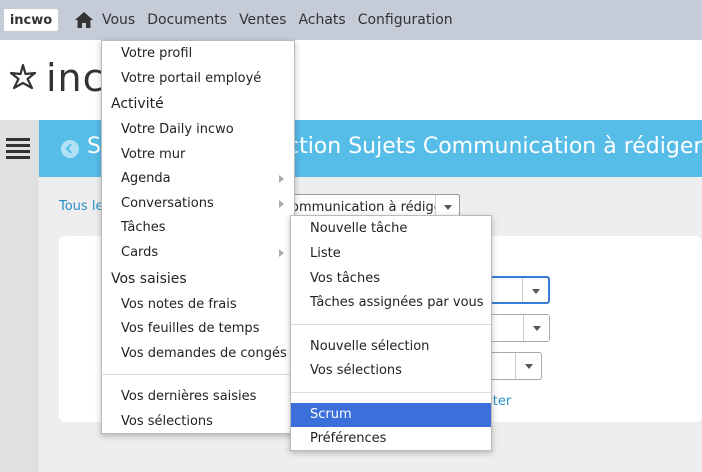 This screenshot has height=472, width=702. What do you see at coordinates (198, 422) in the screenshot?
I see `menu-item-vos-selections: Vos sélections` at bounding box center [198, 422].